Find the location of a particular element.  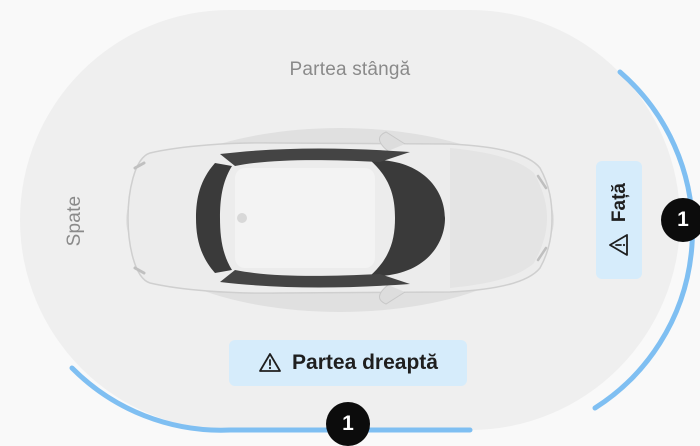

right-side-label: Partea dreaptă is located at coordinates (365, 362).